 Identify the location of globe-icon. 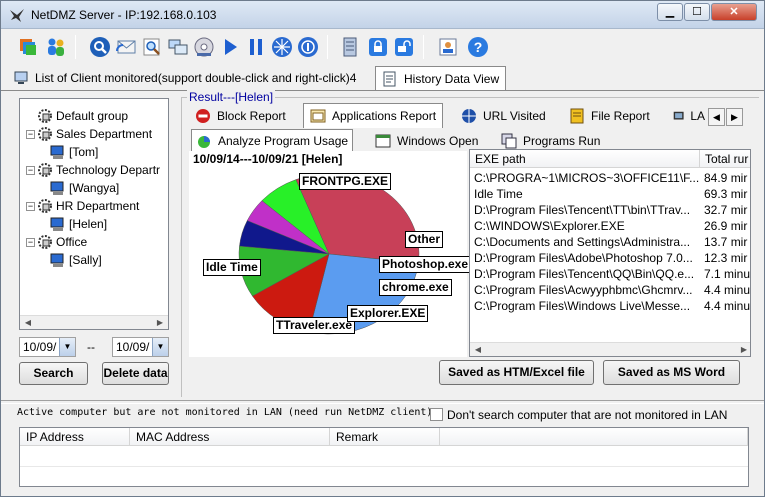
(469, 116).